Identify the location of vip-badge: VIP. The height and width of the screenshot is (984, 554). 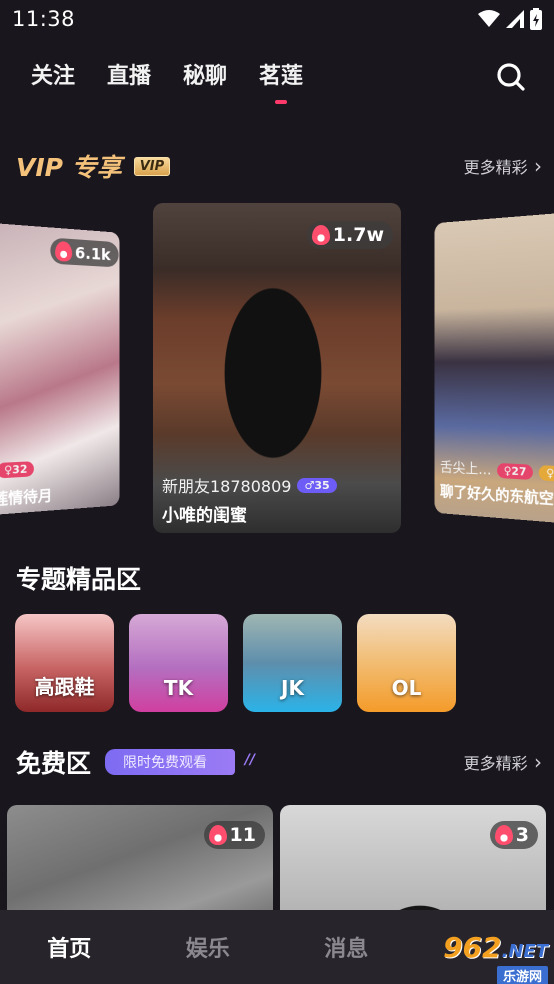
(152, 166).